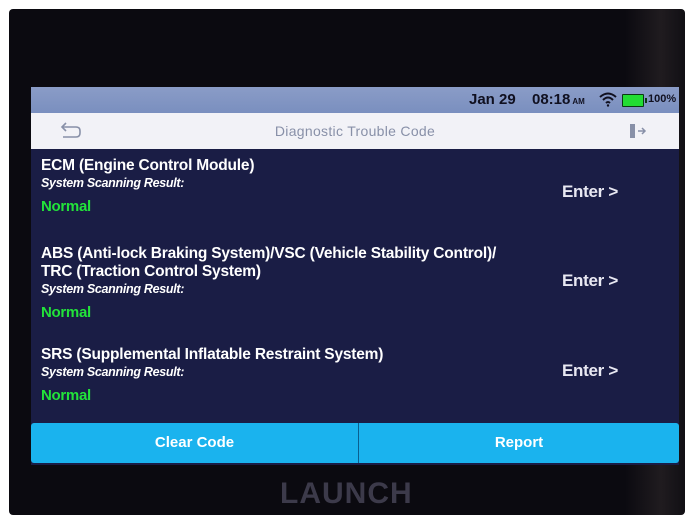 This screenshot has width=689, height=516. I want to click on exit-icon, so click(638, 131).